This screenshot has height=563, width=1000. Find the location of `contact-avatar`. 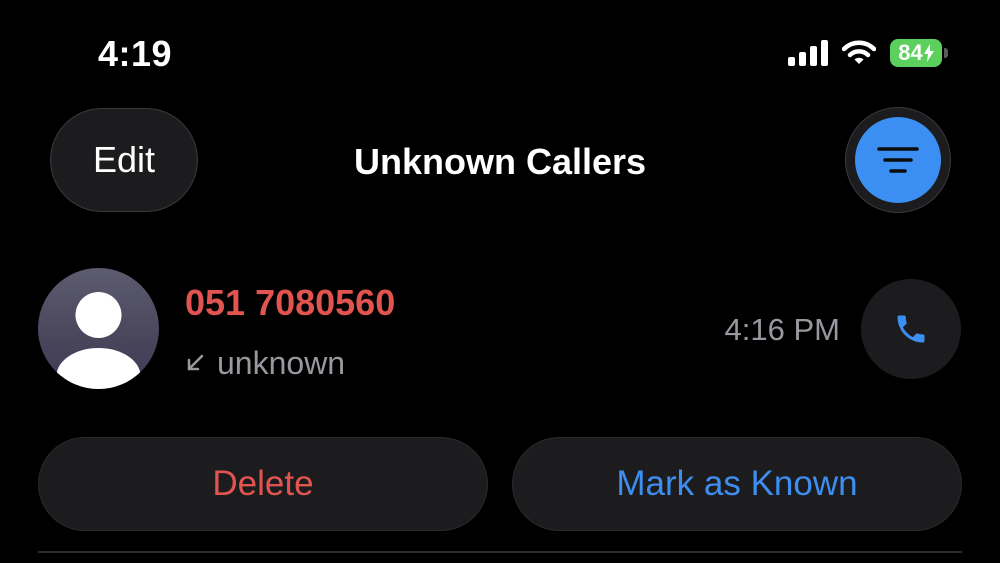

contact-avatar is located at coordinates (98, 328).